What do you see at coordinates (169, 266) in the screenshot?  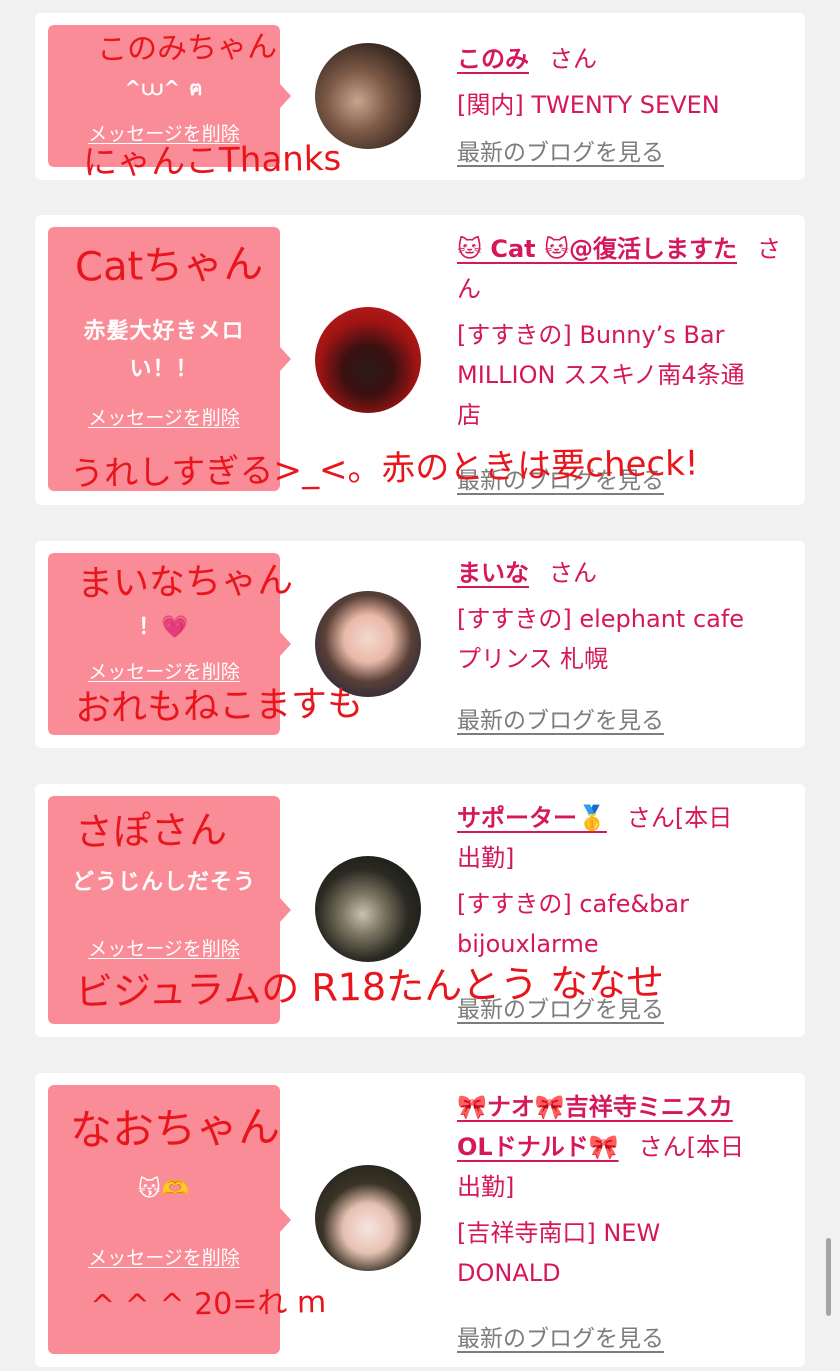 I see `handwritten-title: Catちゃん` at bounding box center [169, 266].